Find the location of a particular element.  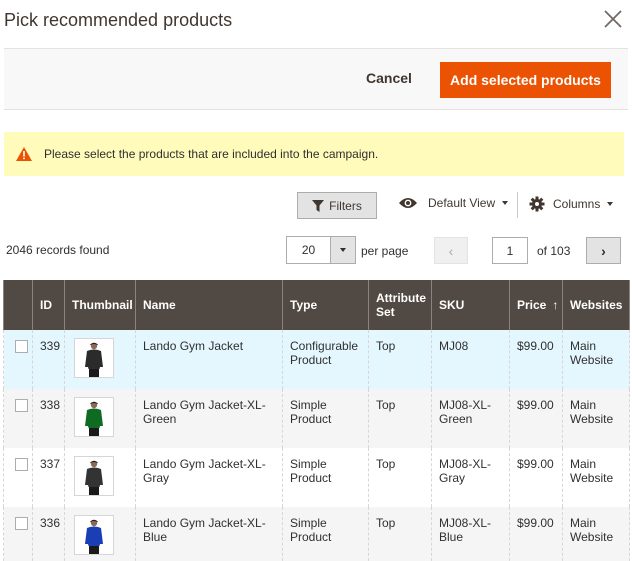

name-cell: Lando Gym Jacket-XL-Blue is located at coordinates (209, 534).